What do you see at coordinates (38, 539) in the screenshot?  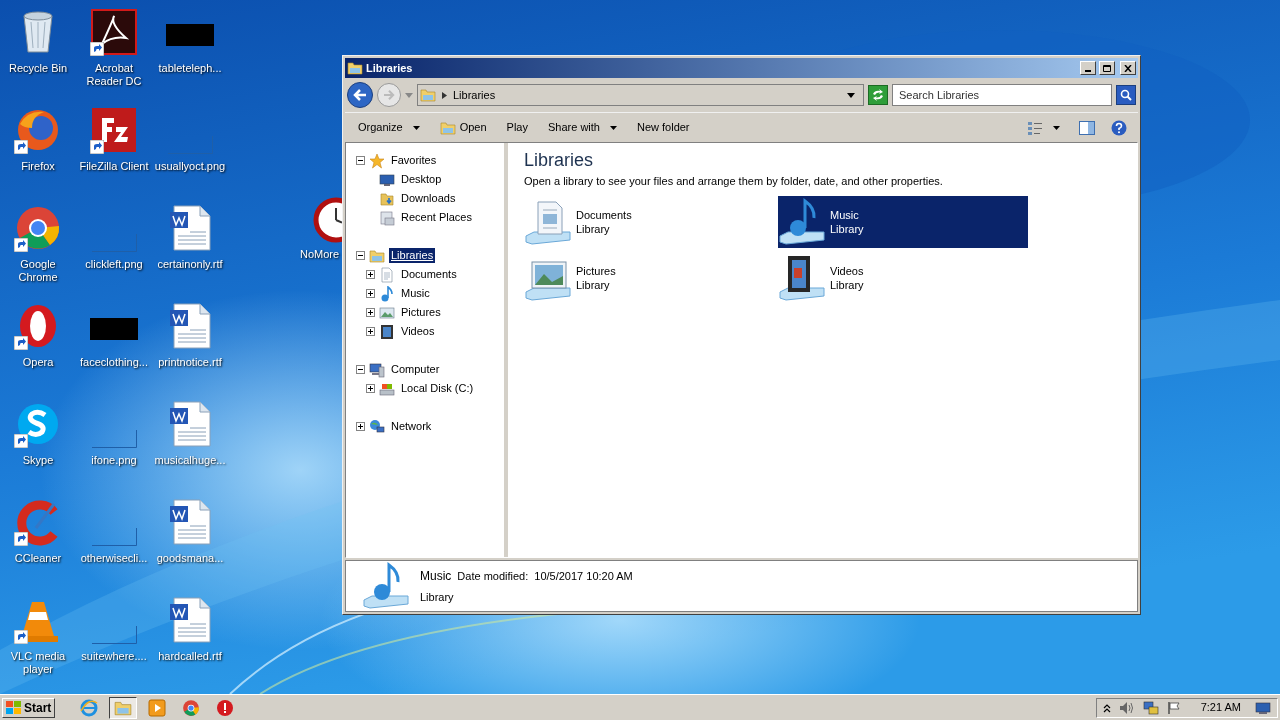 I see `desktop-icon: CCleaner` at bounding box center [38, 539].